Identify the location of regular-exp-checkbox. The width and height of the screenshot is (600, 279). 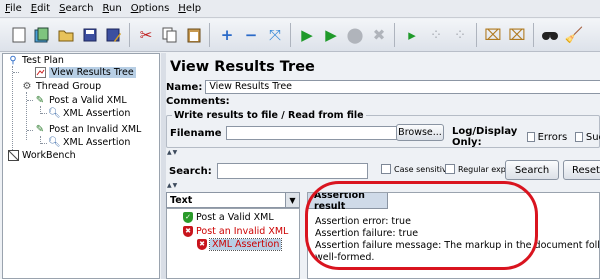
(450, 169).